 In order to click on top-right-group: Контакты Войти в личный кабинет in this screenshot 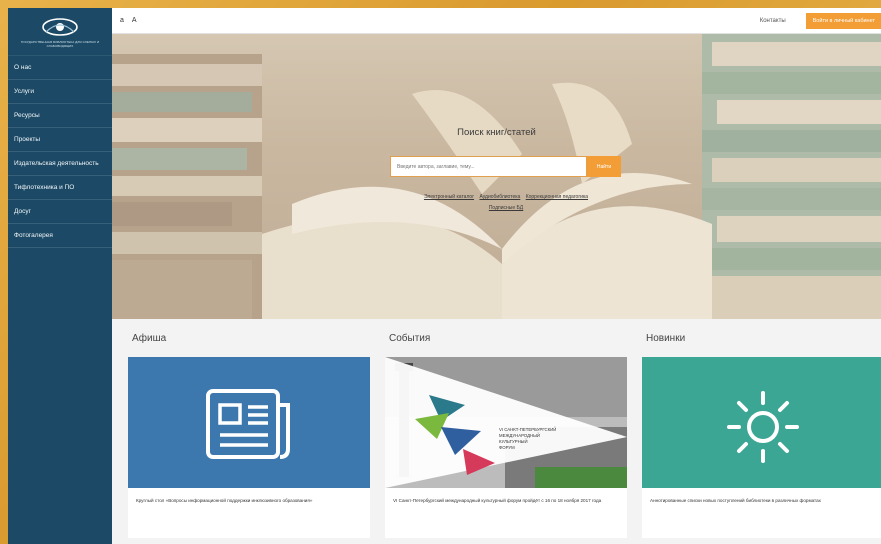, I will do `click(820, 20)`.